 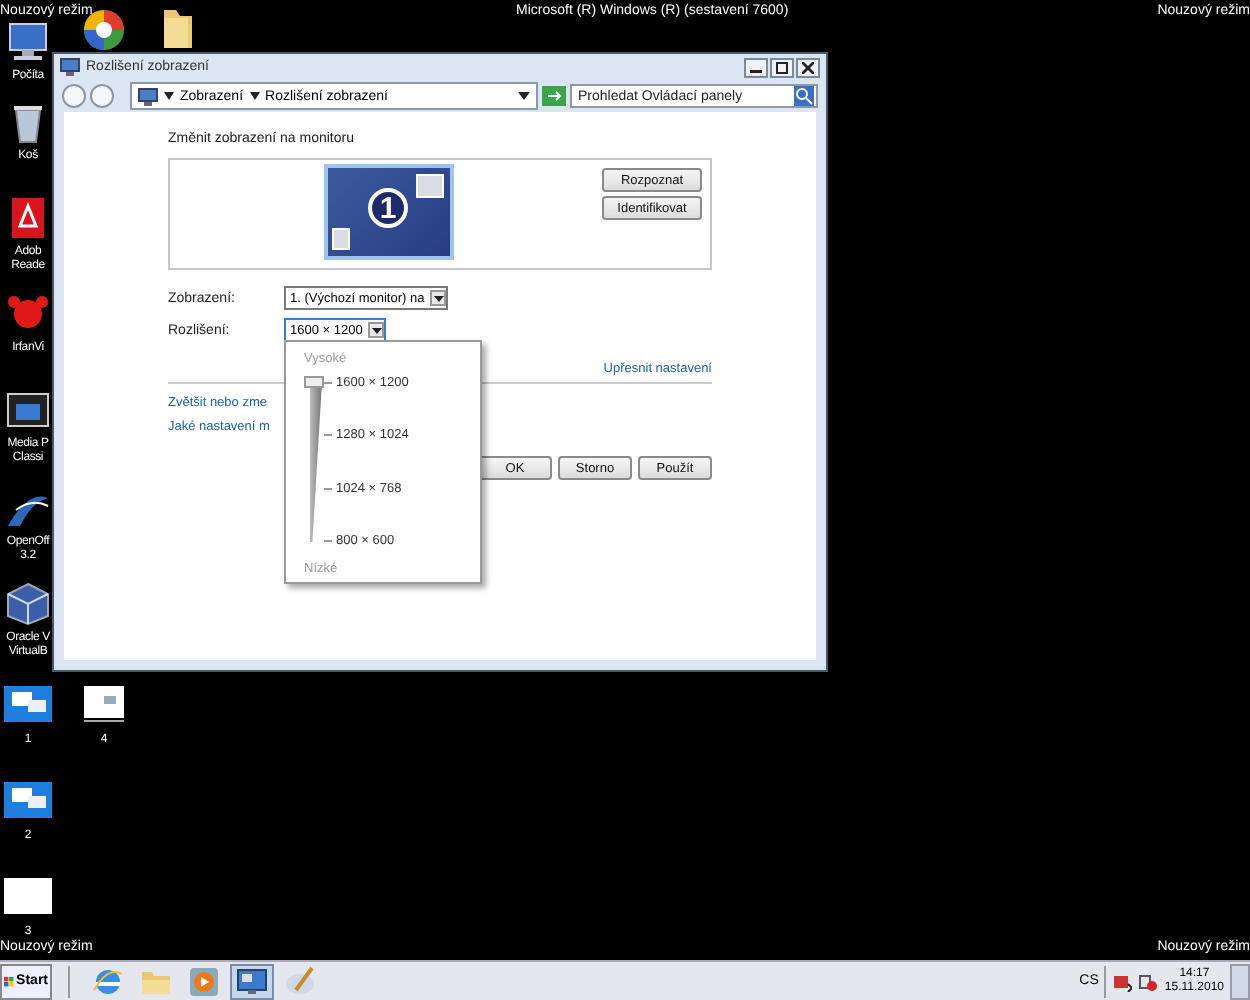 I want to click on monitor: 1, so click(x=389, y=212).